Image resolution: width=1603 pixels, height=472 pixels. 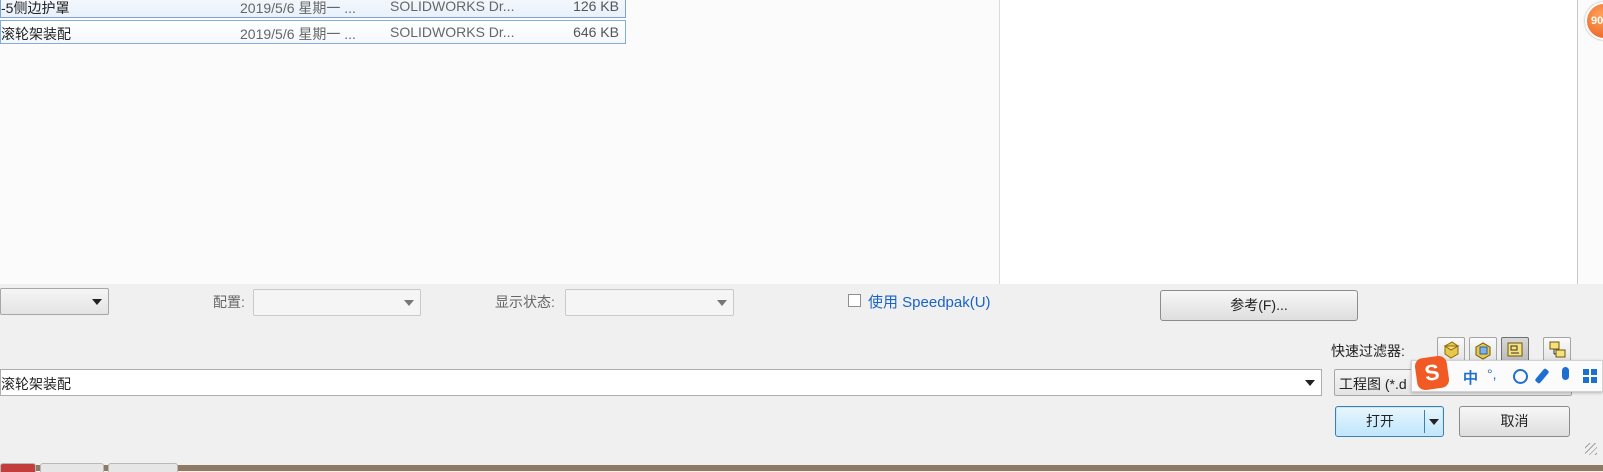 I want to click on display-state-label: 显示状态:, so click(x=525, y=302).